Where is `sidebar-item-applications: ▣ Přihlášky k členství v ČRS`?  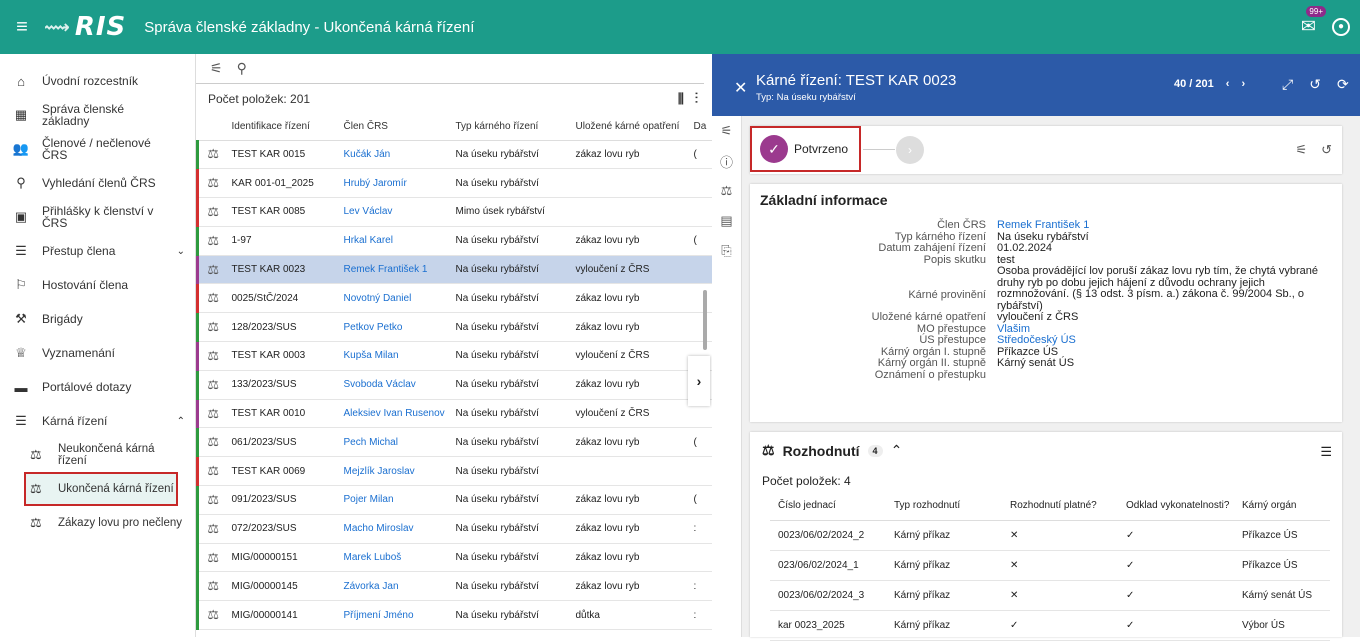
sidebar-item-applications: ▣ Přihlášky k členství v ČRS is located at coordinates (97, 217).